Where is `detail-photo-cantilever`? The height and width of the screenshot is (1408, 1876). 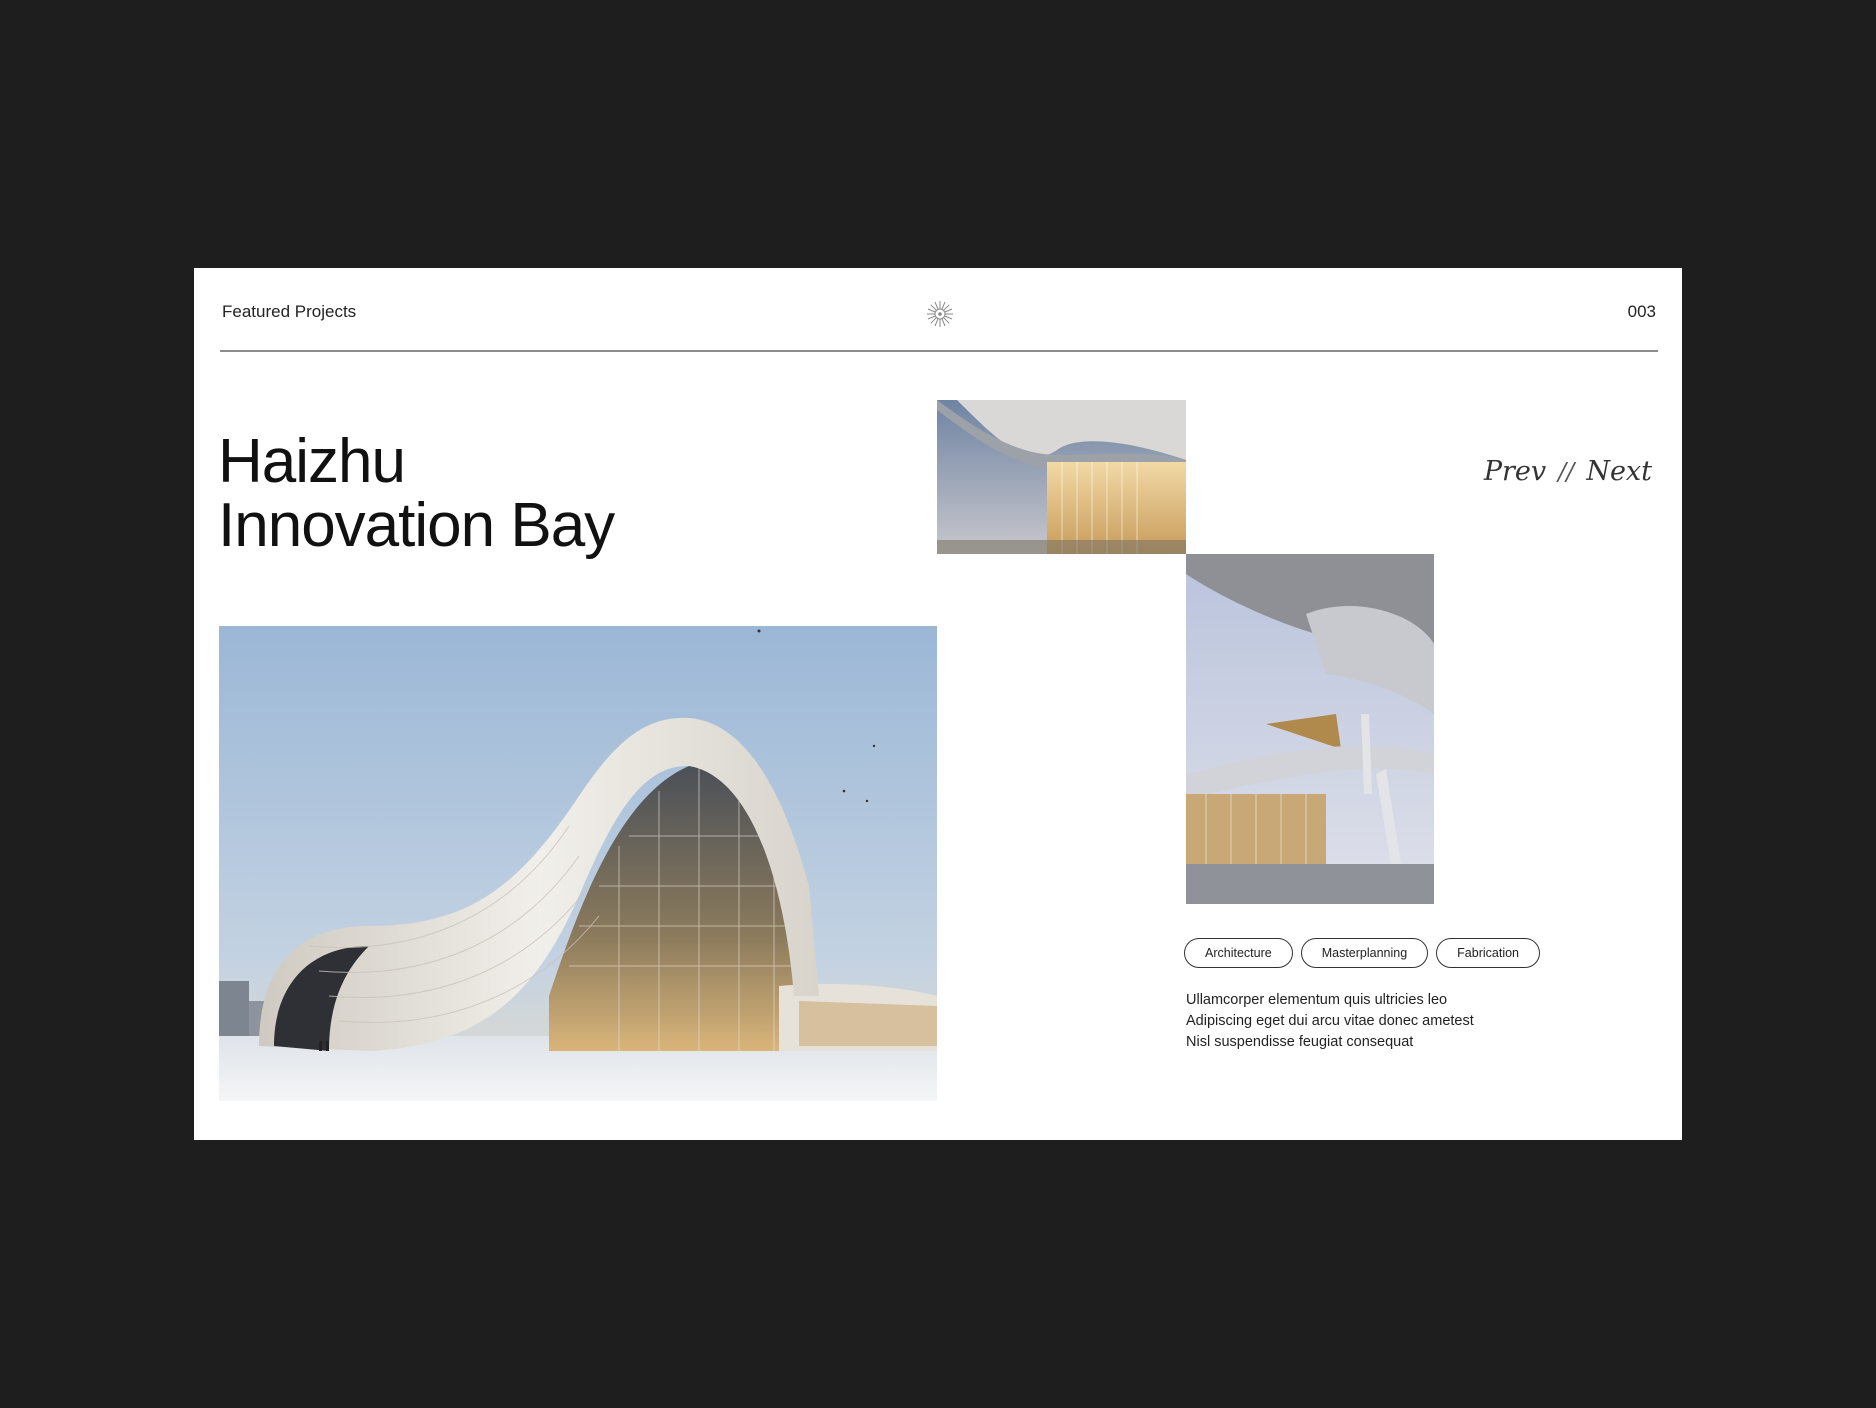
detail-photo-cantilever is located at coordinates (1310, 729).